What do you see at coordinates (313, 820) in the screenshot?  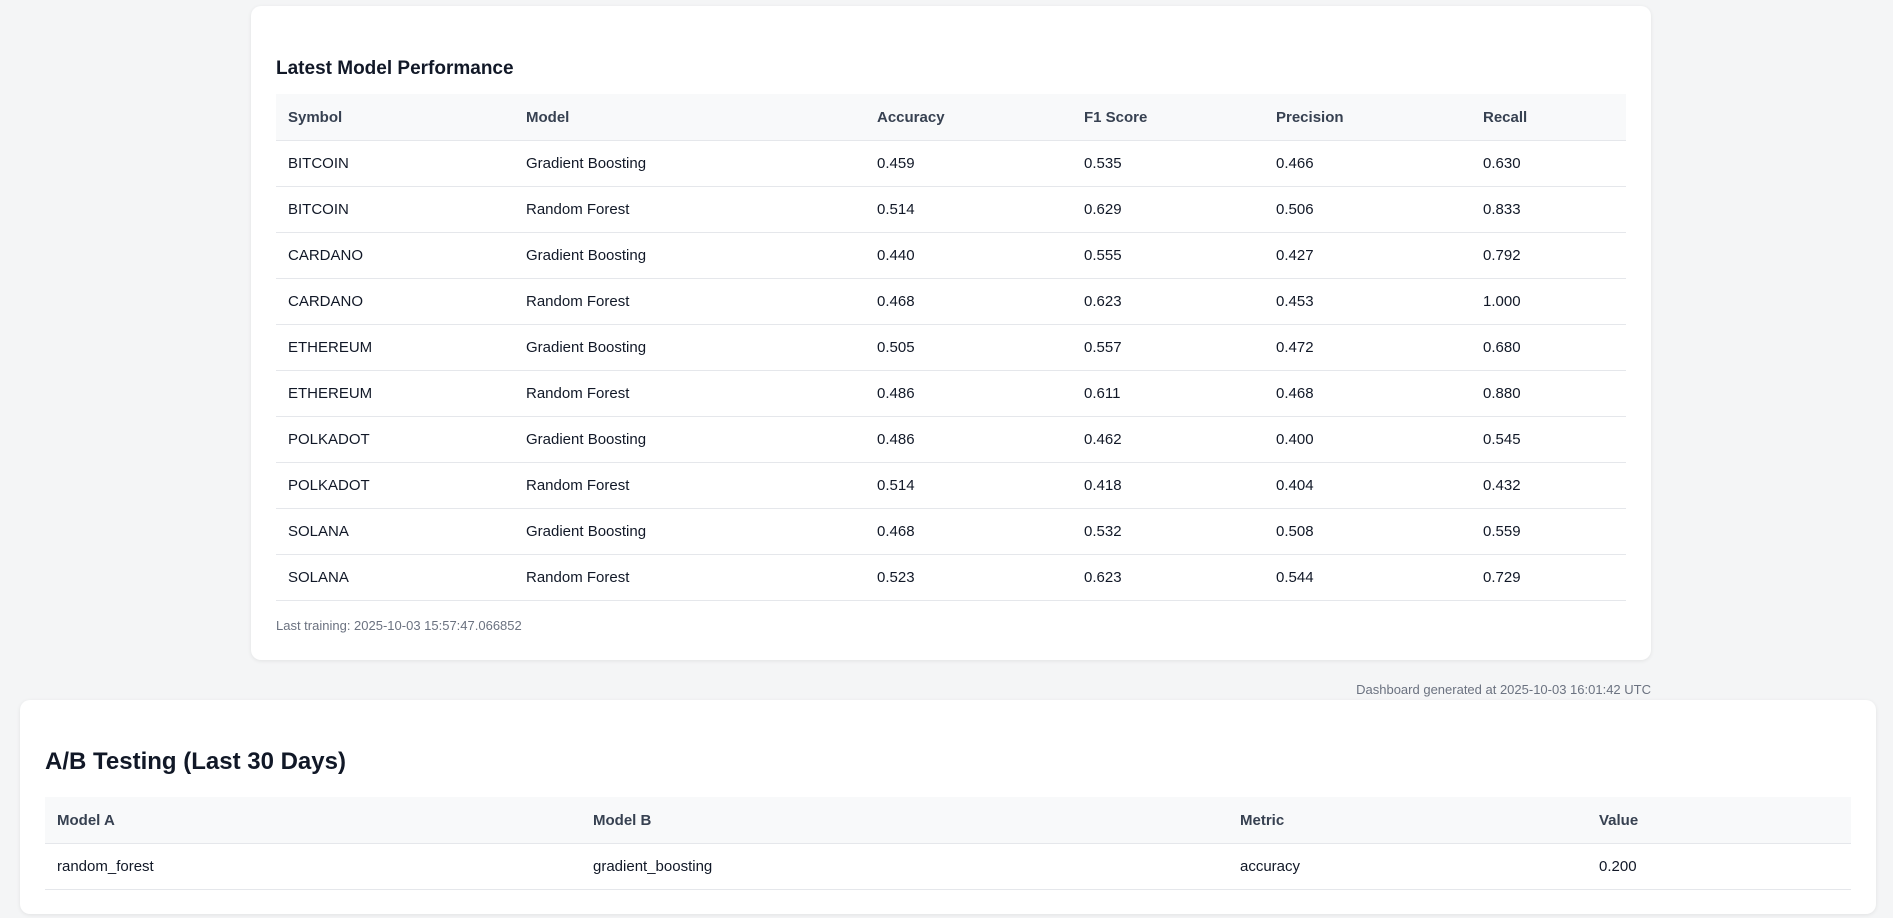 I see `column-header-model-a: Model A` at bounding box center [313, 820].